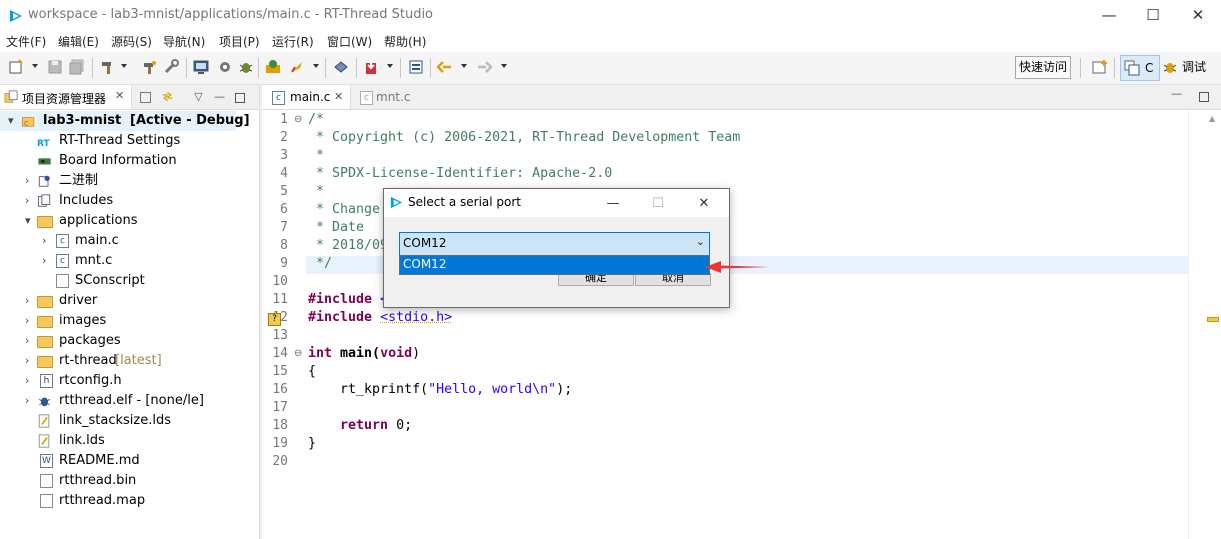 Image resolution: width=1221 pixels, height=539 pixels. Describe the element at coordinates (129, 401) in the screenshot. I see `tree-item-rtthread-elf: › rtthread.elf - [none/le]` at that location.